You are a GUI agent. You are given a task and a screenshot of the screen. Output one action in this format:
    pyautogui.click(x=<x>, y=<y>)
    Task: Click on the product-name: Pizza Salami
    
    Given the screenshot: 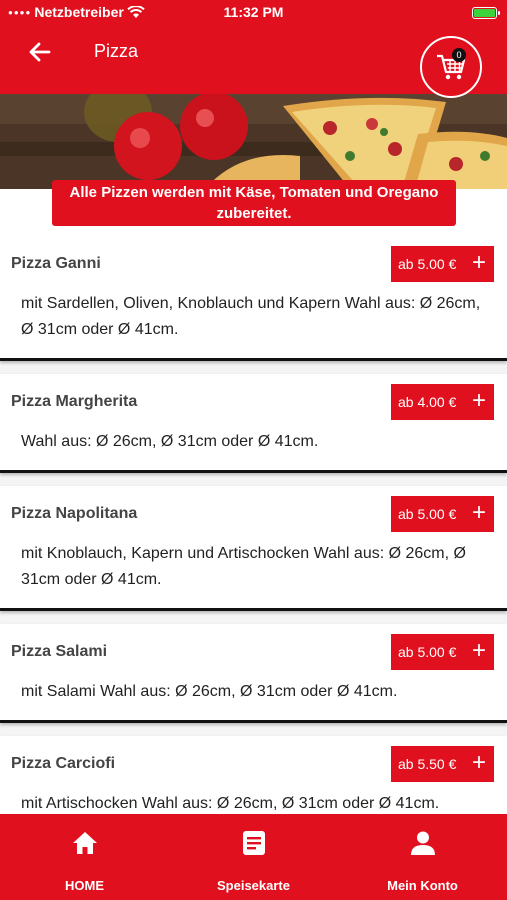 What is the action you would take?
    pyautogui.click(x=59, y=651)
    